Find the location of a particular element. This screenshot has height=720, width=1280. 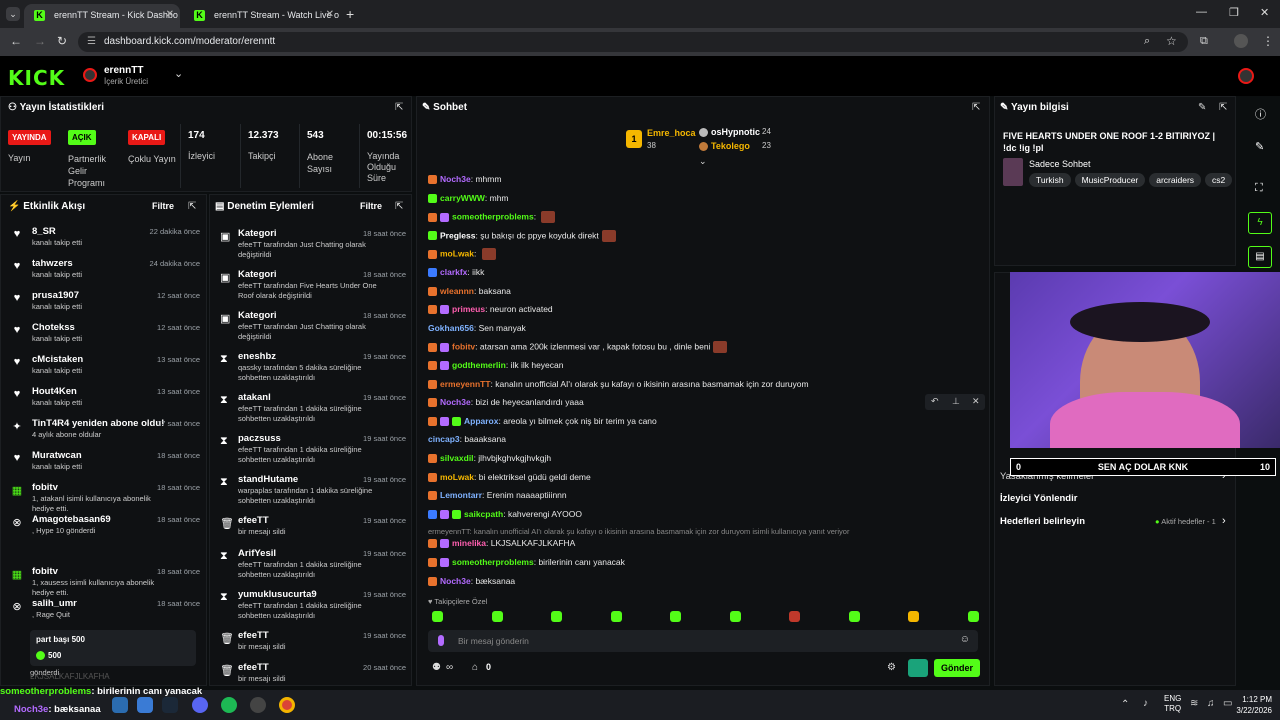

chat-username: silvaxdil is located at coordinates (457, 458).